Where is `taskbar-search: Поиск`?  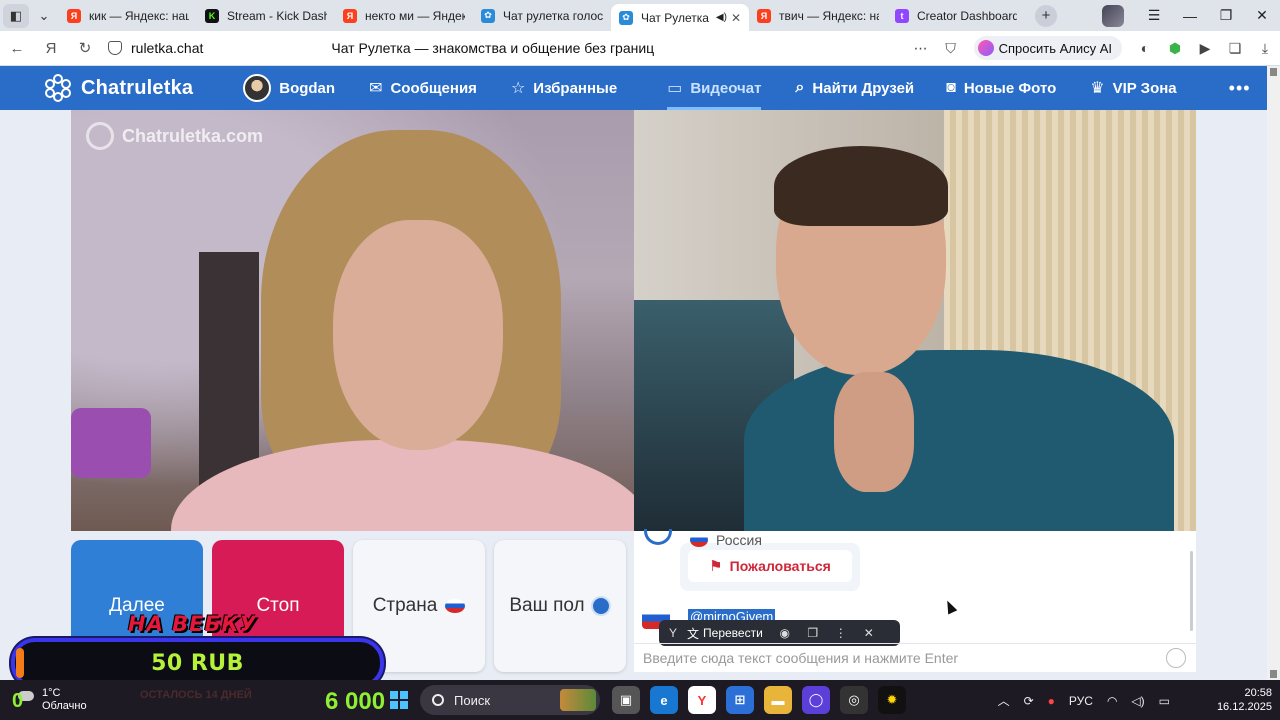
taskbar-search: Поиск is located at coordinates (510, 700).